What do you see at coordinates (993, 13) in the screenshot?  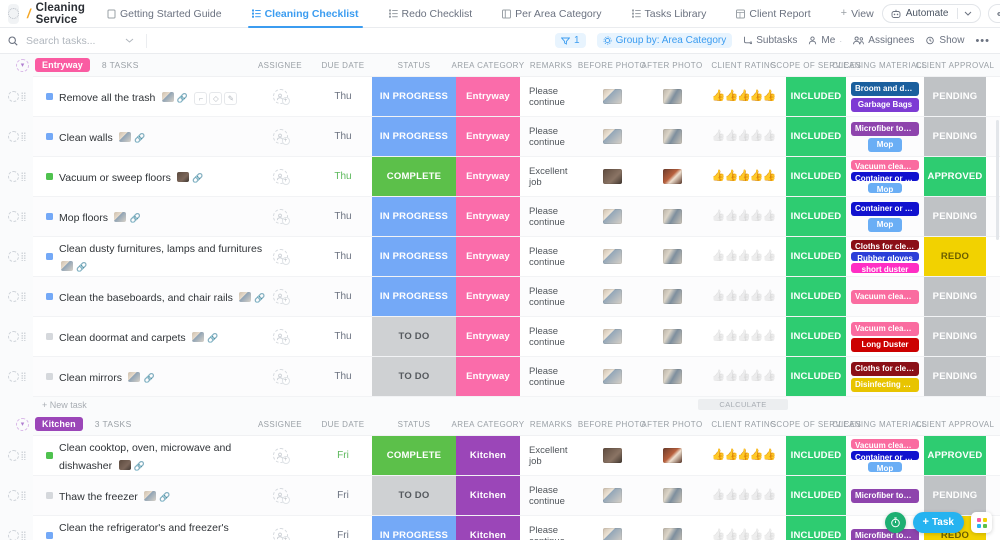 I see `share-button: Share` at bounding box center [993, 13].